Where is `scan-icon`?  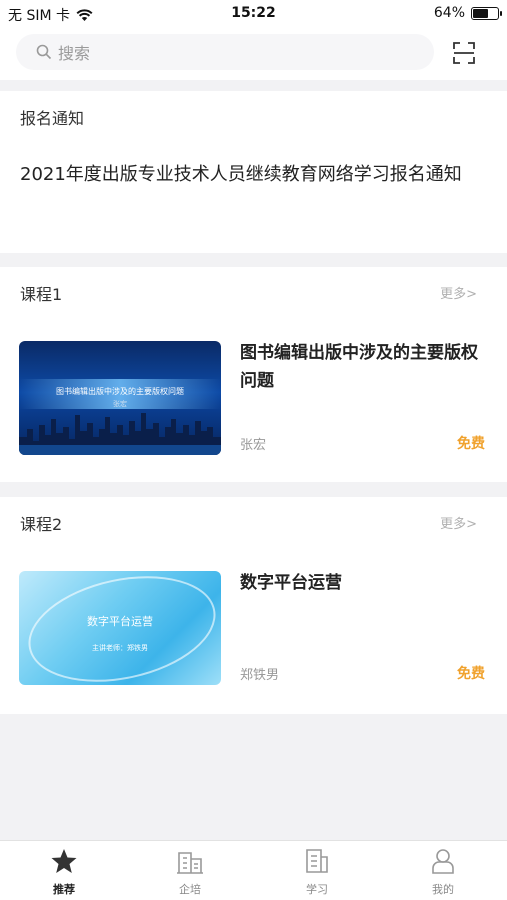 scan-icon is located at coordinates (464, 53).